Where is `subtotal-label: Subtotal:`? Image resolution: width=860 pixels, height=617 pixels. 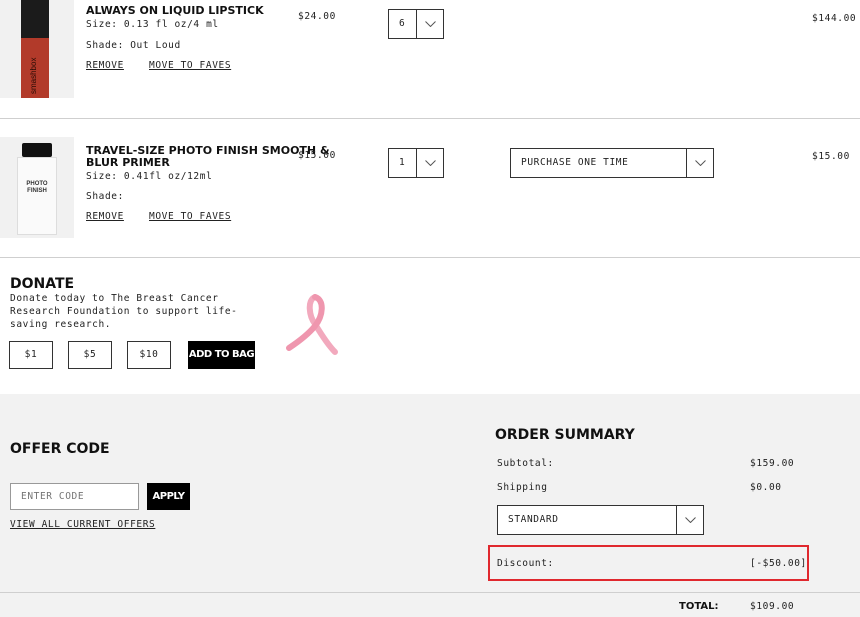
subtotal-label: Subtotal: is located at coordinates (525, 463).